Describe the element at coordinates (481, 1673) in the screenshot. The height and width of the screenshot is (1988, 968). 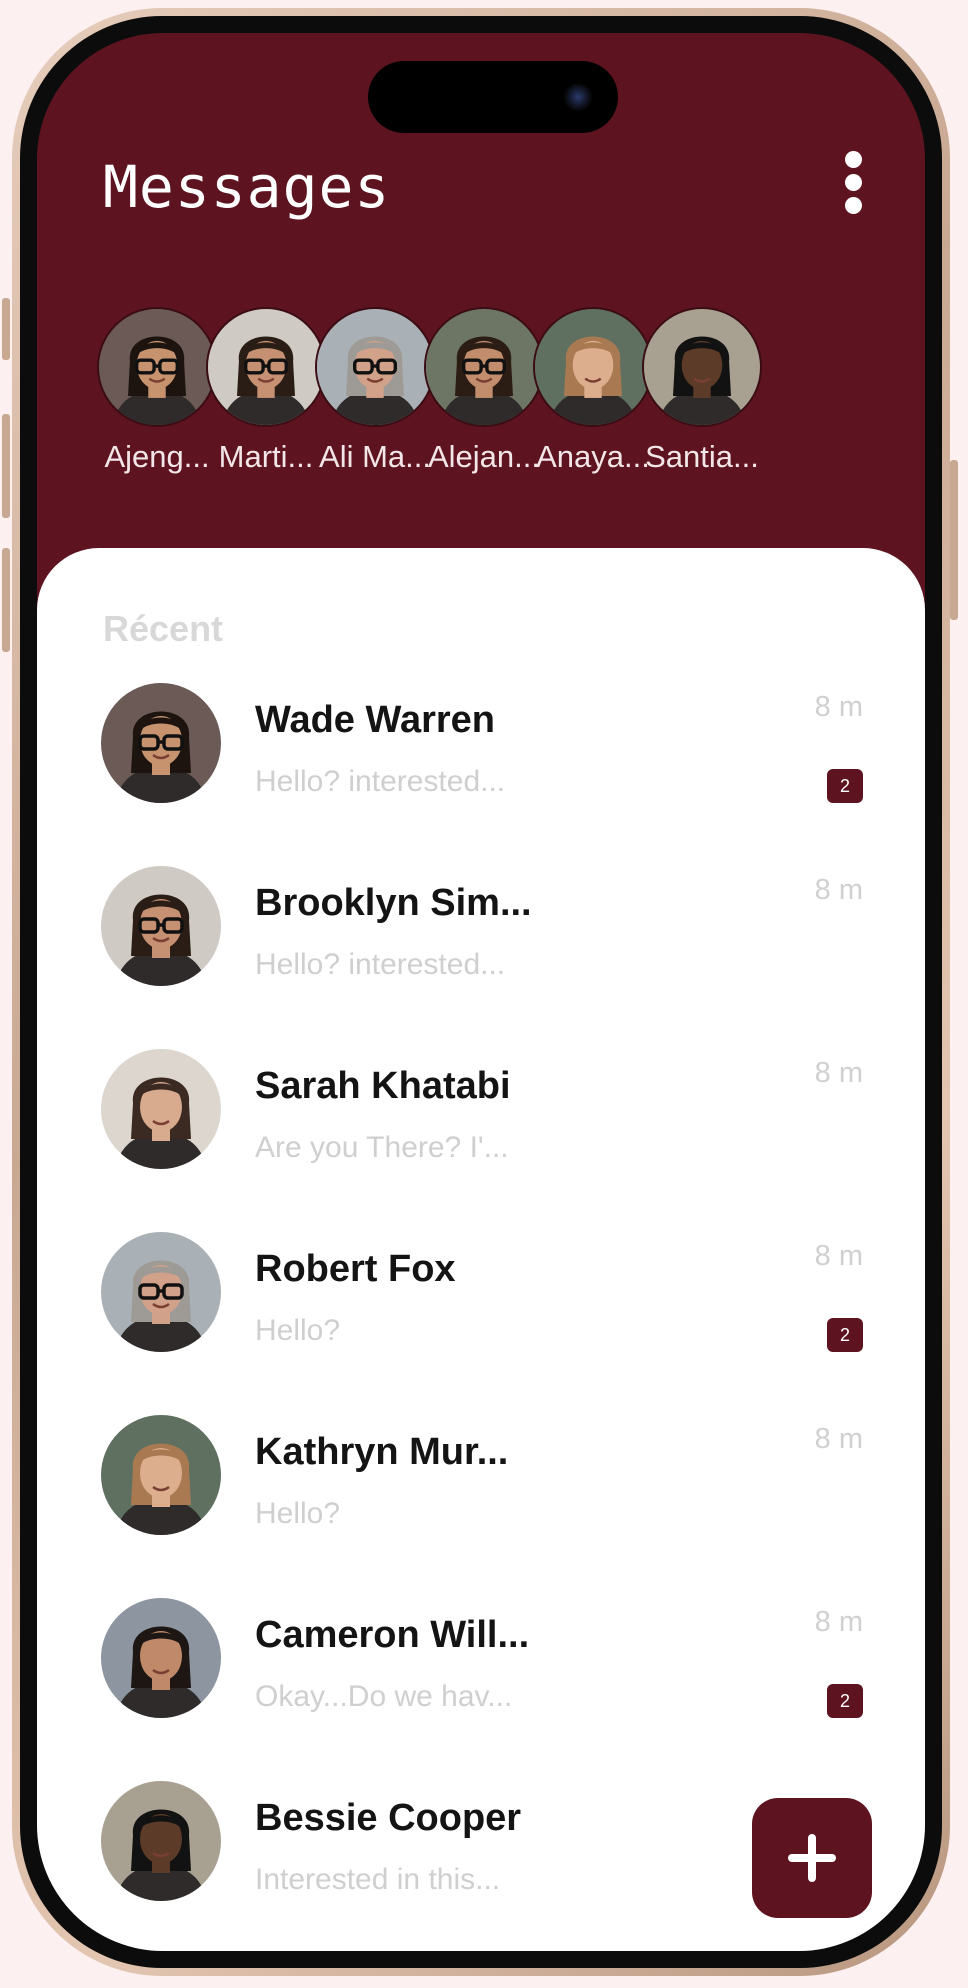
I see `chat-row: Cameron Will... Okay...Do we hav... 8 m 2` at that location.